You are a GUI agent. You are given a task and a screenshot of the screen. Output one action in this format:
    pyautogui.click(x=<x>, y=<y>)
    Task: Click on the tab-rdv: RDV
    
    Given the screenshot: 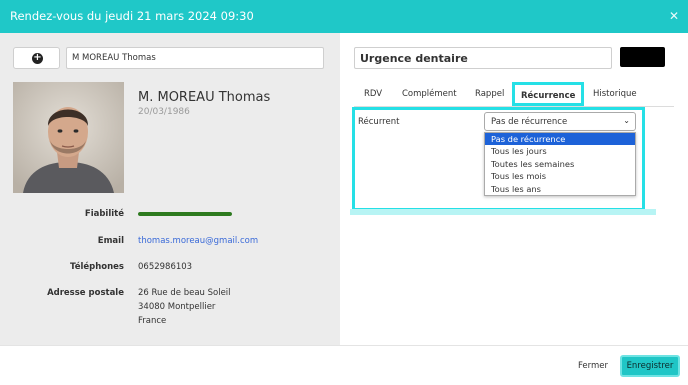 What is the action you would take?
    pyautogui.click(x=373, y=94)
    